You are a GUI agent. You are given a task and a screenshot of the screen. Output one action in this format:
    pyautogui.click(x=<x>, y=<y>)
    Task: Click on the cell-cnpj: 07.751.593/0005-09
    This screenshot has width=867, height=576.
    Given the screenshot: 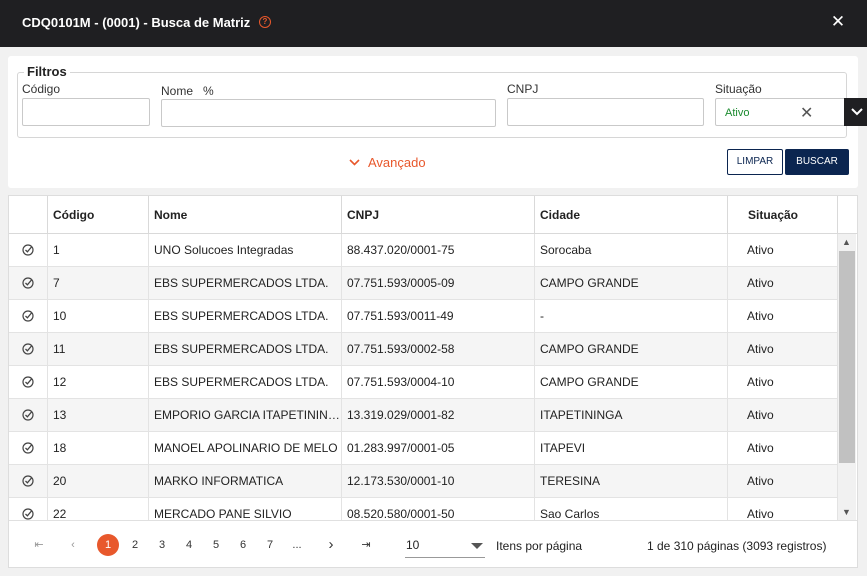 What is the action you would take?
    pyautogui.click(x=438, y=283)
    